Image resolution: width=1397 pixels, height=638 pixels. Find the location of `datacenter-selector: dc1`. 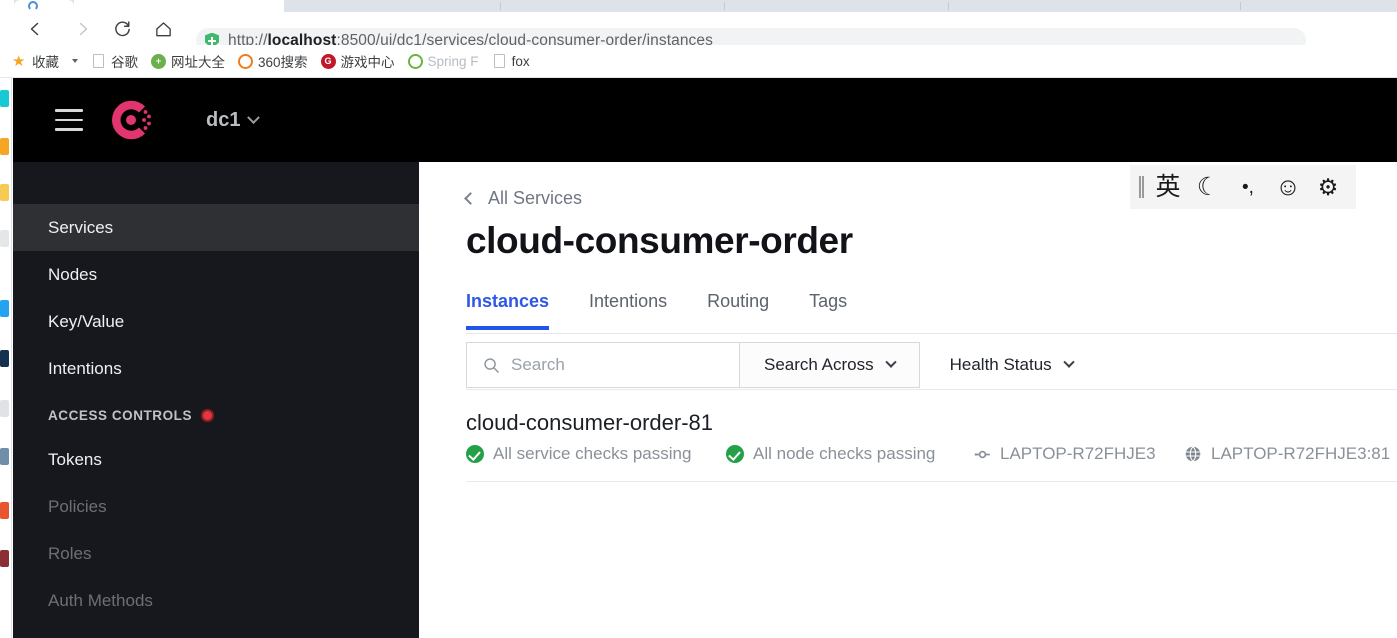

datacenter-selector: dc1 is located at coordinates (233, 120).